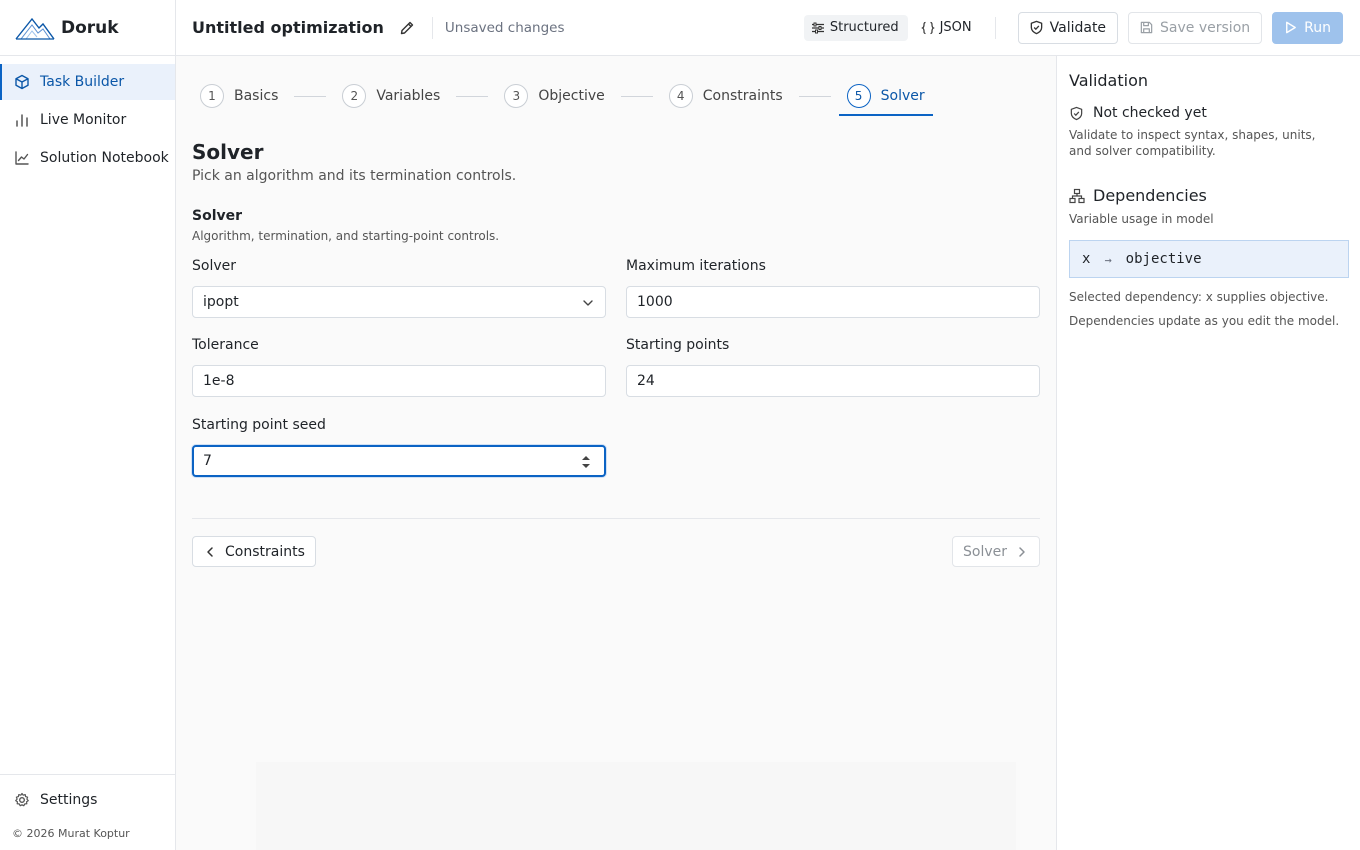 Image resolution: width=1360 pixels, height=850 pixels. I want to click on step-objective: 3 Objective, so click(554, 96).